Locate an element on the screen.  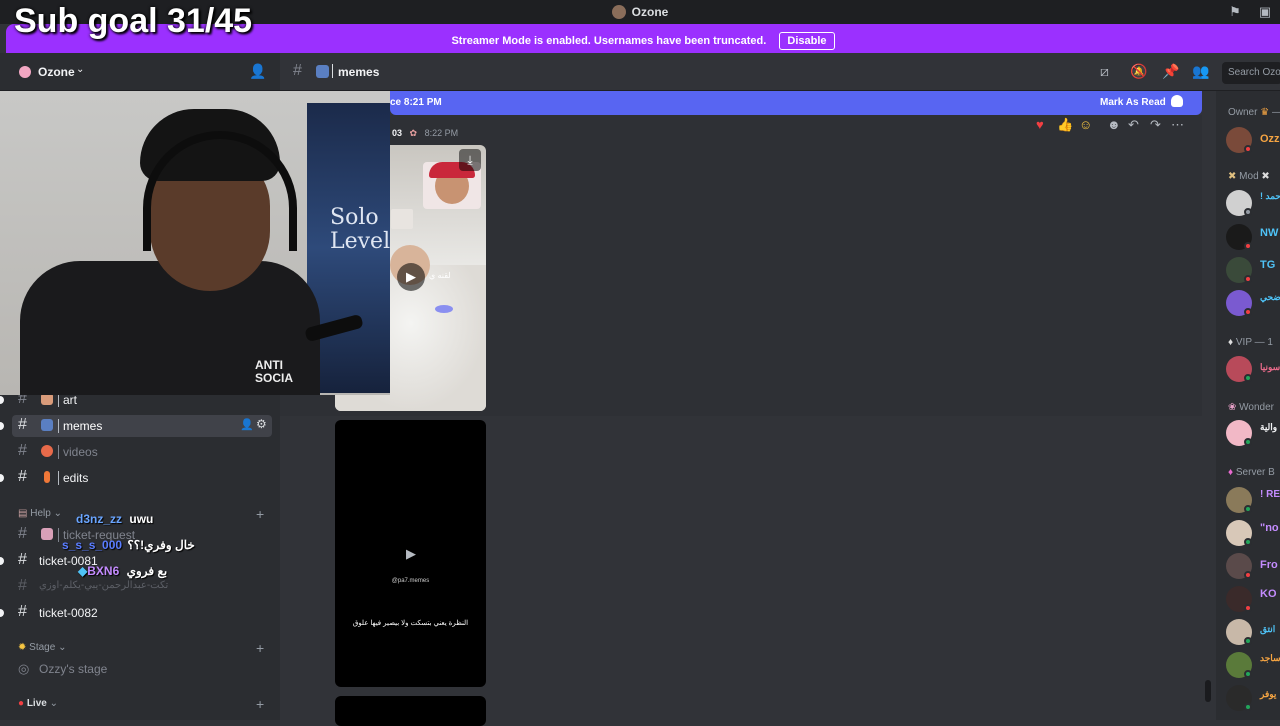
inbox-icon: ⚑ is located at coordinates (1235, 12).